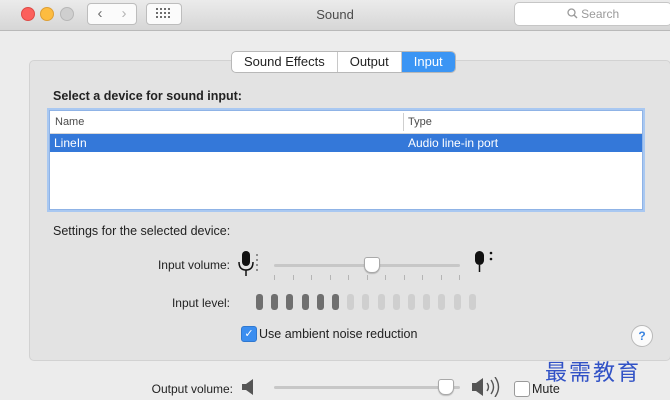 The width and height of the screenshot is (670, 400). I want to click on device-section-title: Select a device for sound input:, so click(147, 96).